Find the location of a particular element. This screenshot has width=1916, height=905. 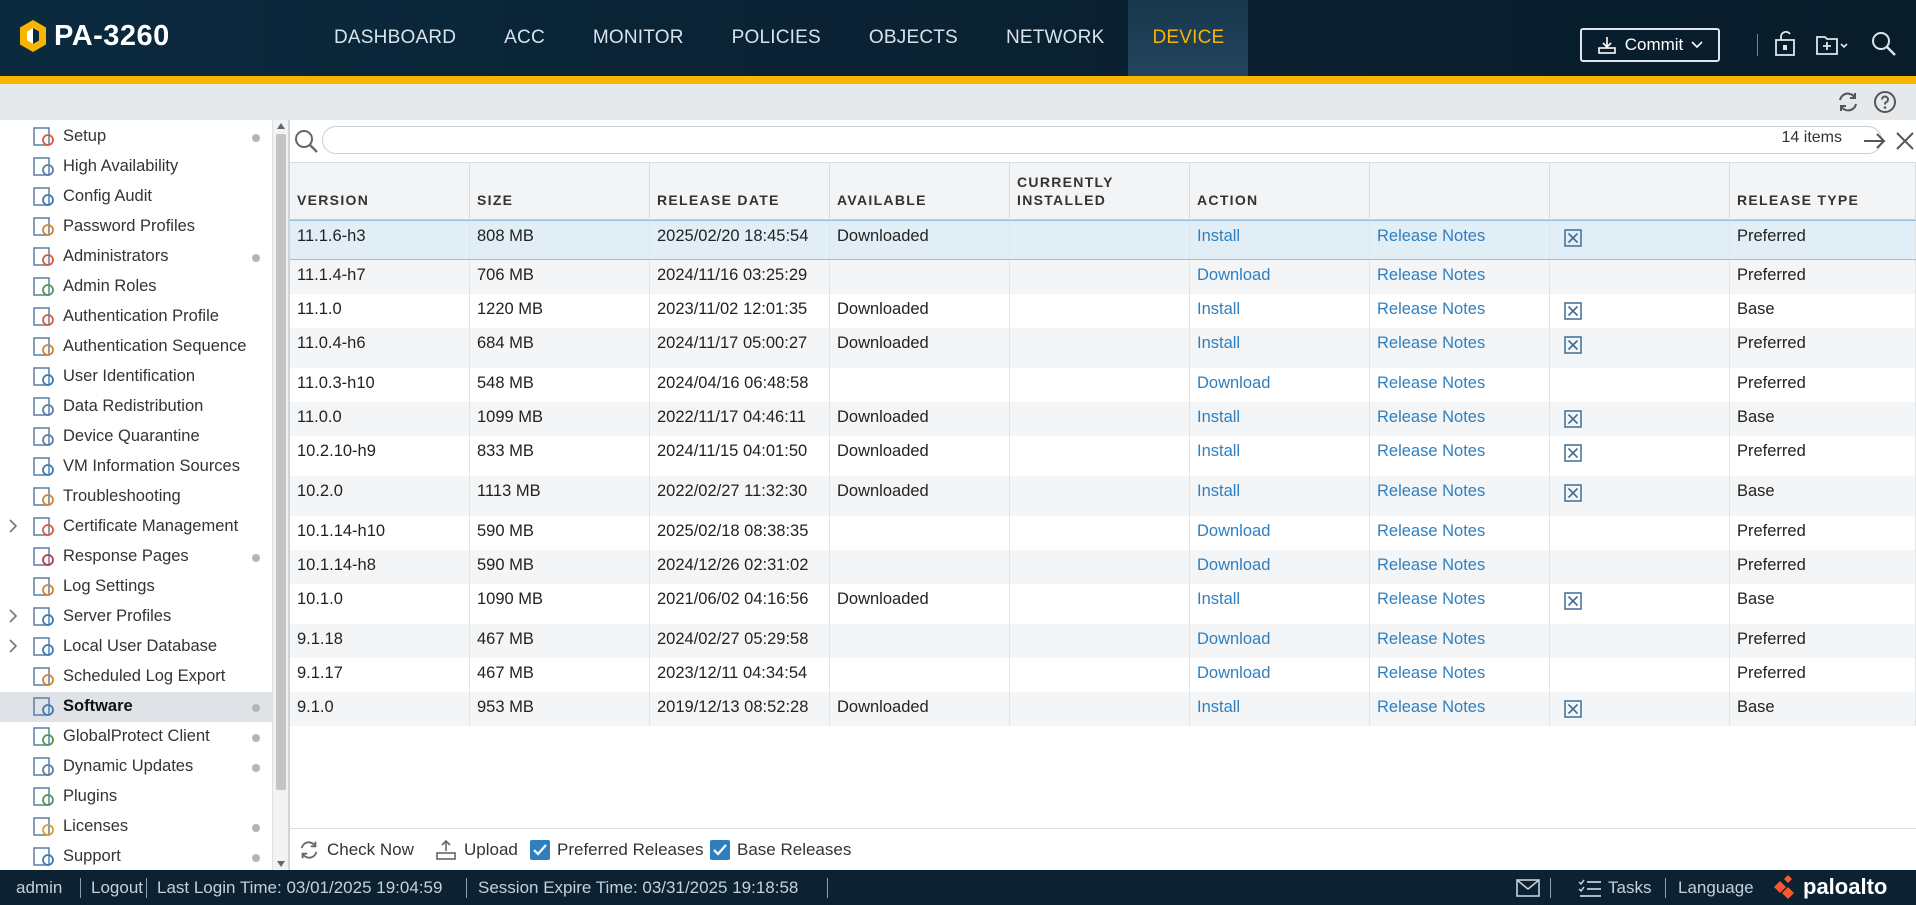

sidebar-item-vm-information-sources: VM Information Sources is located at coordinates (136, 467).